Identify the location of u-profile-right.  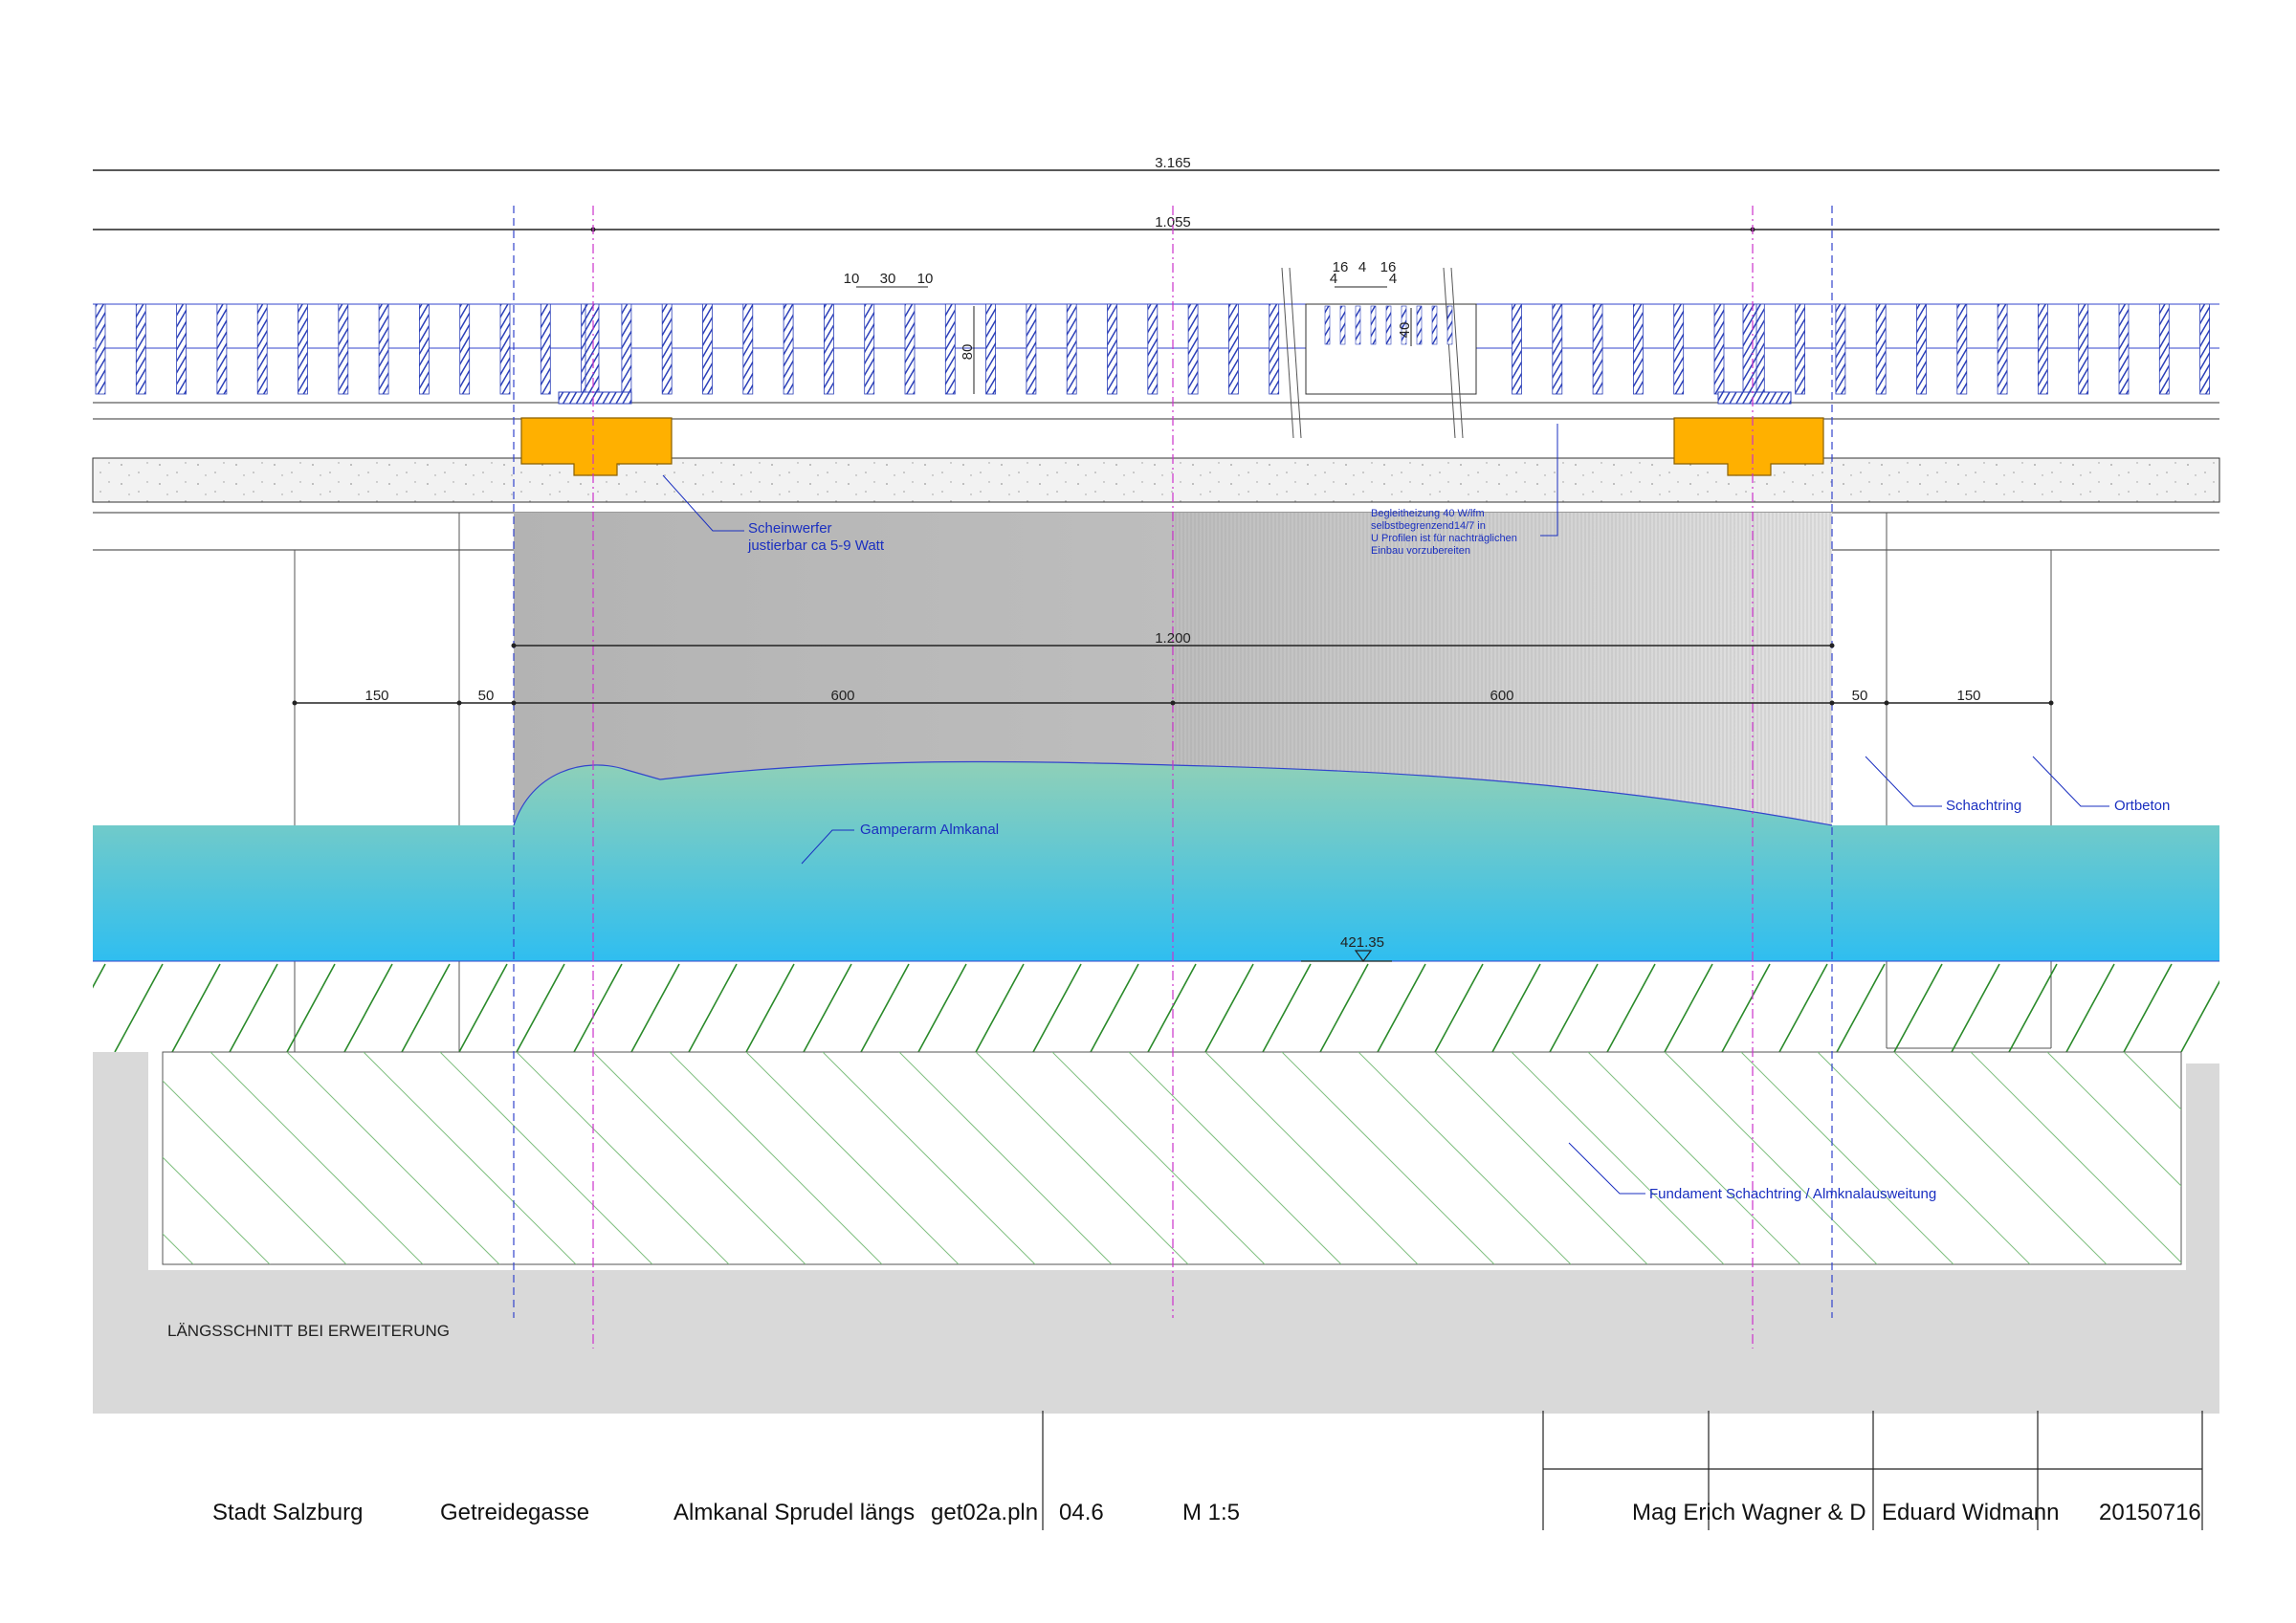
(1755, 398).